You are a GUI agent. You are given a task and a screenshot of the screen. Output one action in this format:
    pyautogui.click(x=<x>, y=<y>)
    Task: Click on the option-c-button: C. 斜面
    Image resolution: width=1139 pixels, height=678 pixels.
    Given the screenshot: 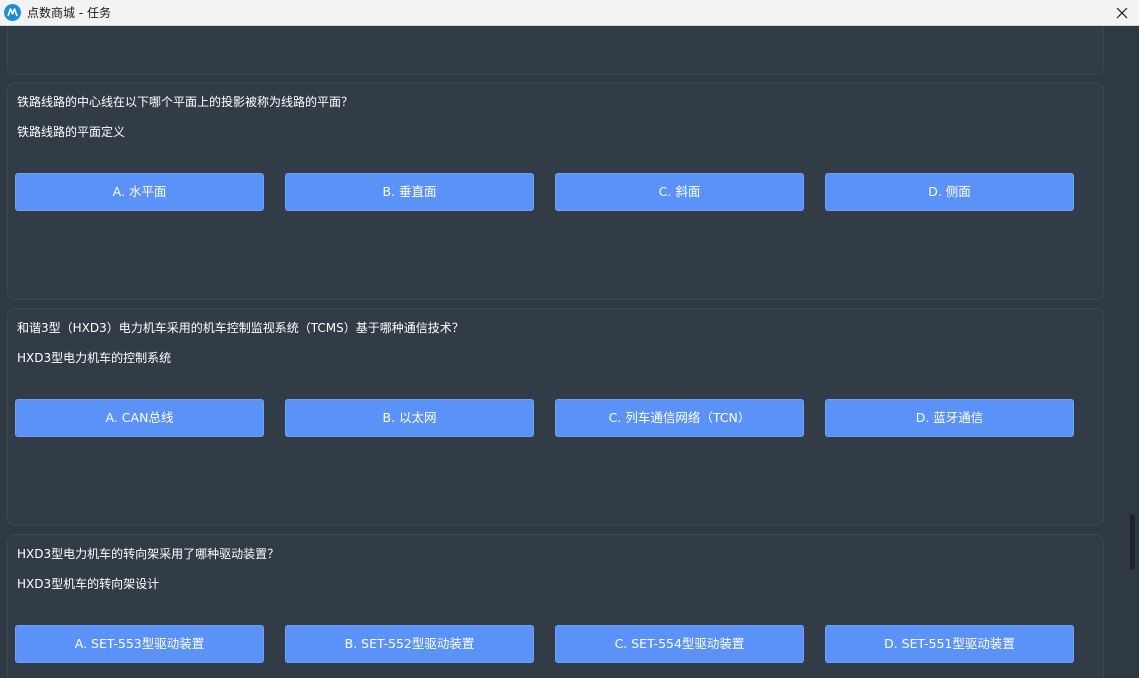 What is the action you would take?
    pyautogui.click(x=679, y=192)
    